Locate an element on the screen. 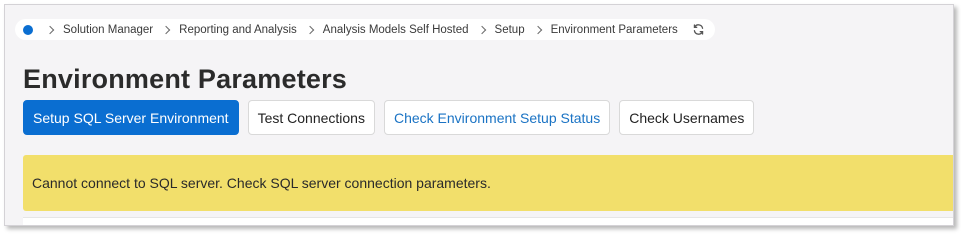  test-connections-button: Test Connections is located at coordinates (311, 117).